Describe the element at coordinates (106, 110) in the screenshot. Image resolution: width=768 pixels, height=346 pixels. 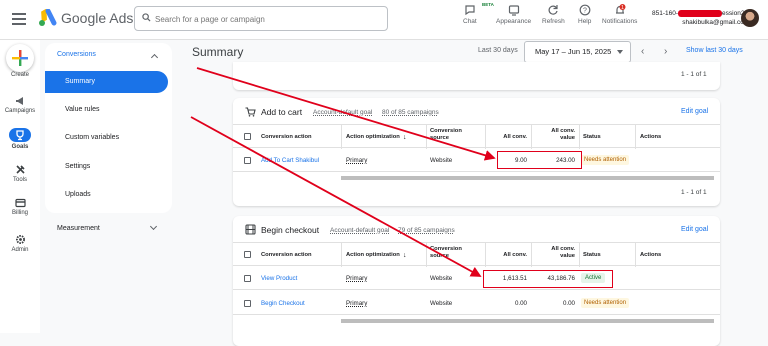
I see `subnav-item-value-rules: Value rules` at that location.